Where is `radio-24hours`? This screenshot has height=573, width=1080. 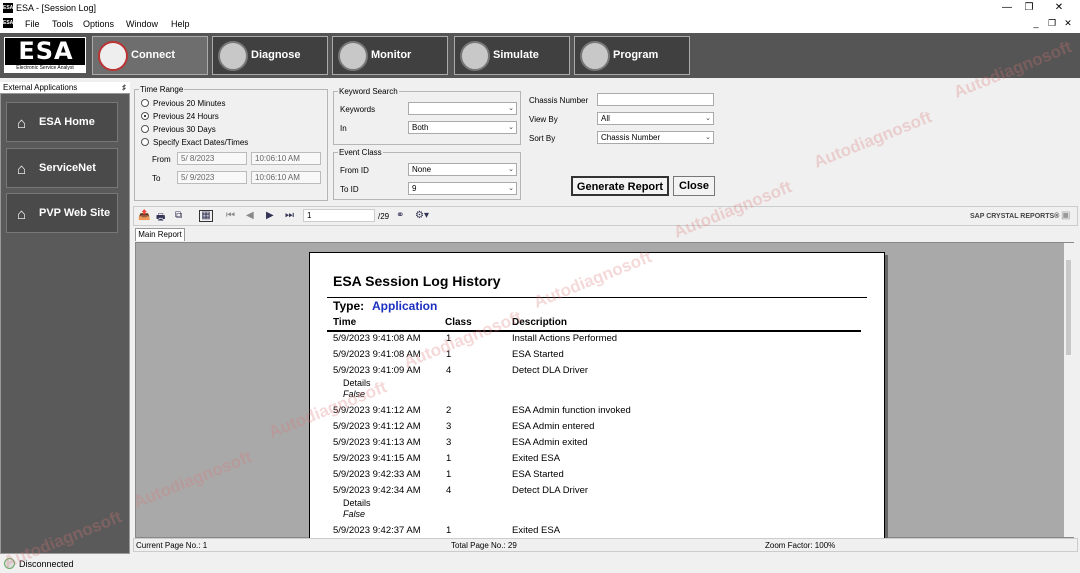 radio-24hours is located at coordinates (145, 116).